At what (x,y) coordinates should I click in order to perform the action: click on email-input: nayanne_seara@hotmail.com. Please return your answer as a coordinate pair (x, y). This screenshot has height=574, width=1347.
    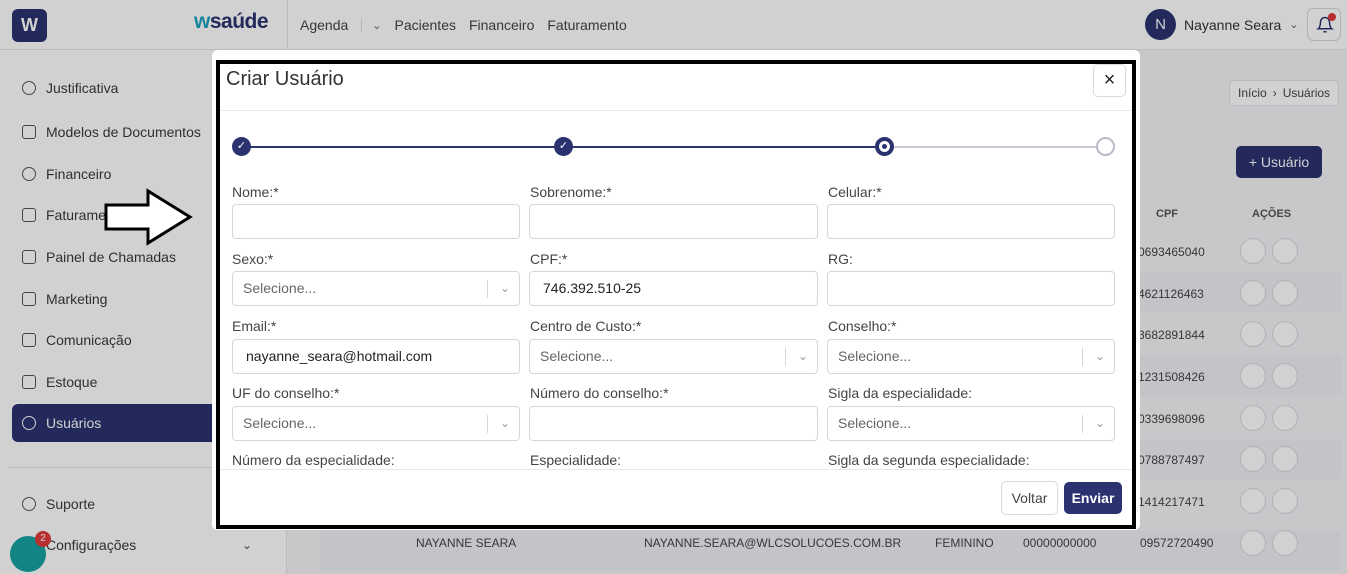
    Looking at the image, I should click on (376, 356).